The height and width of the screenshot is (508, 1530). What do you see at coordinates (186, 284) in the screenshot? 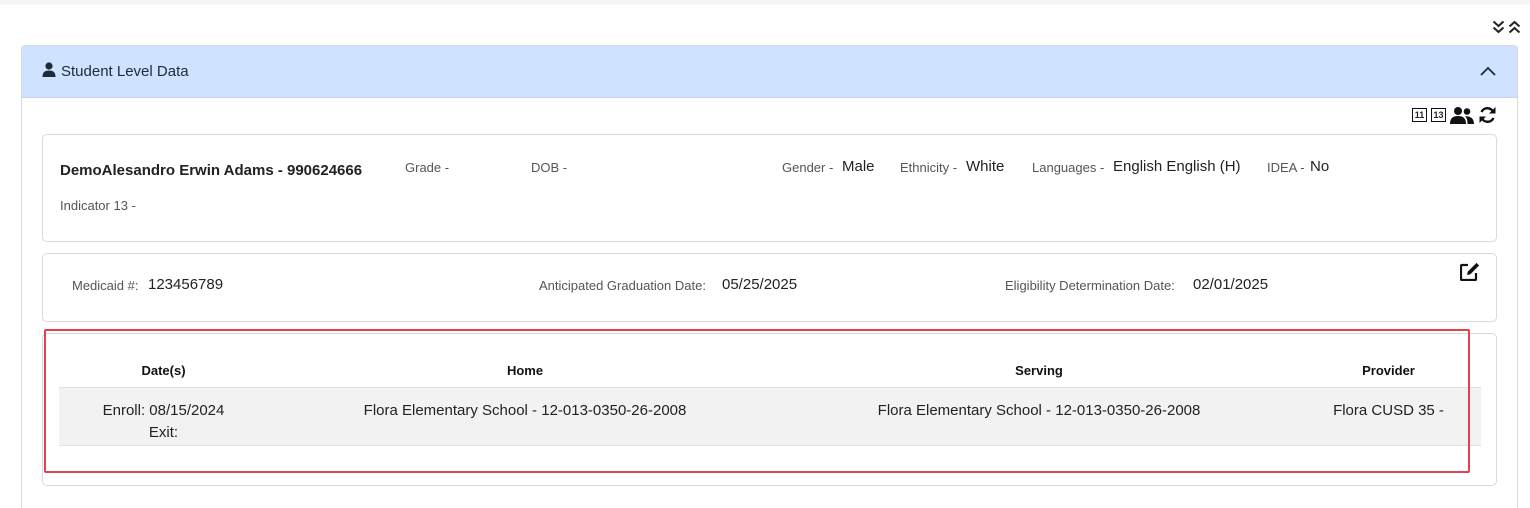
I see `medicaid-value: 123456789` at bounding box center [186, 284].